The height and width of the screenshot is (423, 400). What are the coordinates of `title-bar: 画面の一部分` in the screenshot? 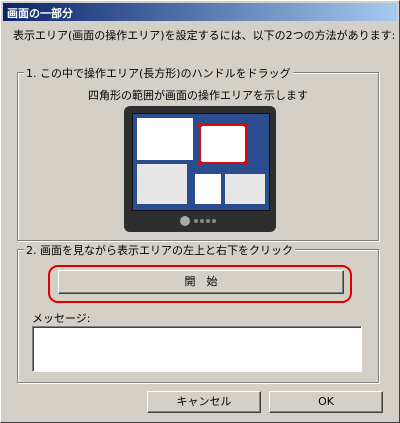 It's located at (200, 12).